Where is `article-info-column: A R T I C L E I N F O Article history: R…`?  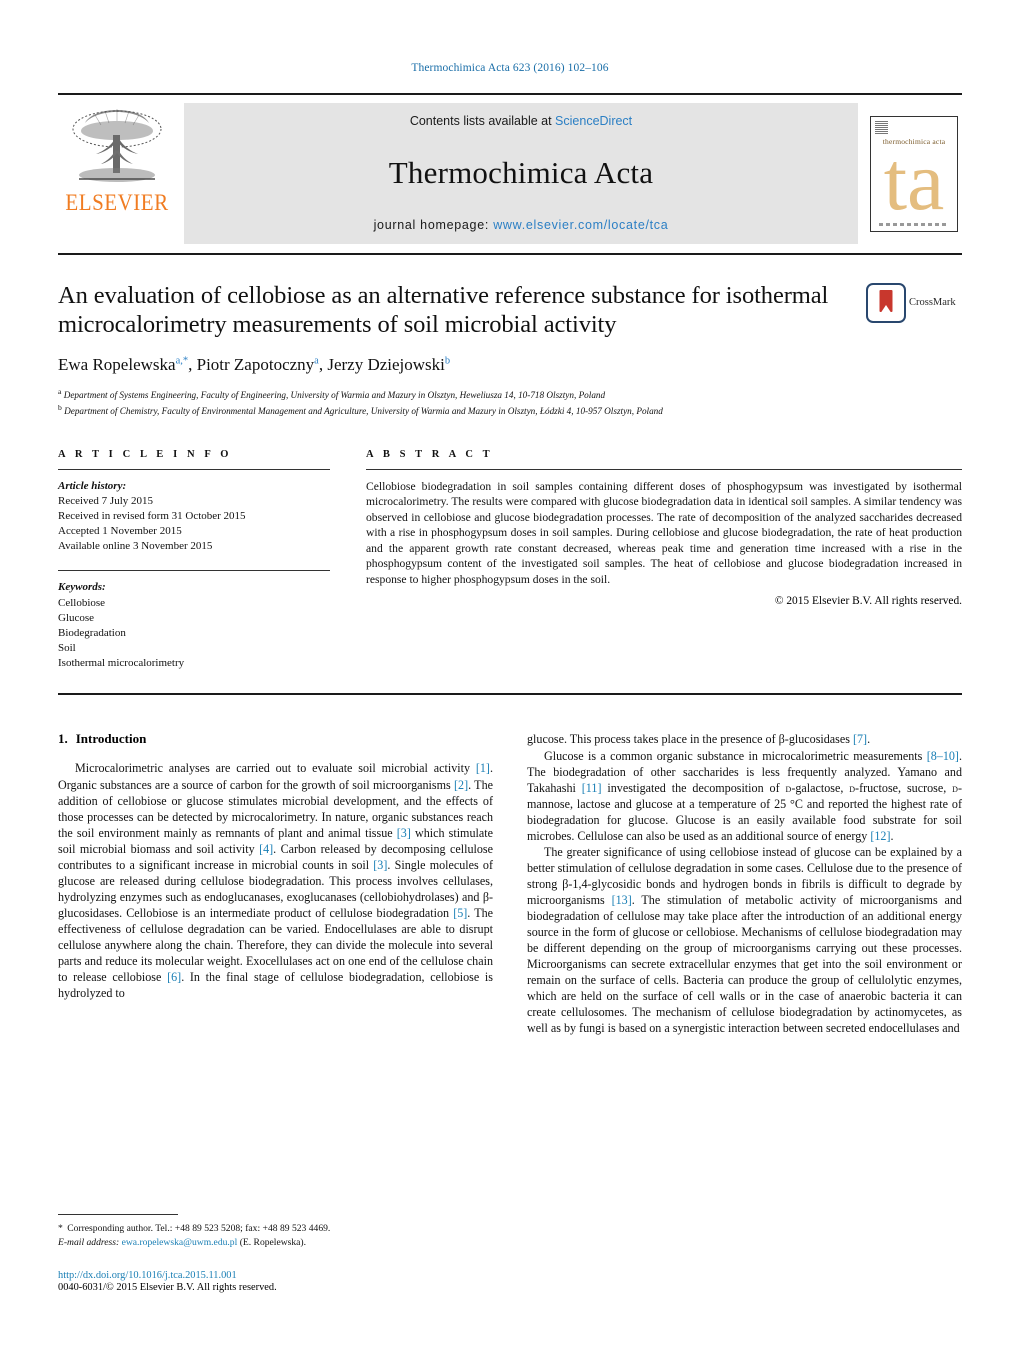 article-info-column: A R T I C L E I N F O Article history: R… is located at coordinates (194, 560).